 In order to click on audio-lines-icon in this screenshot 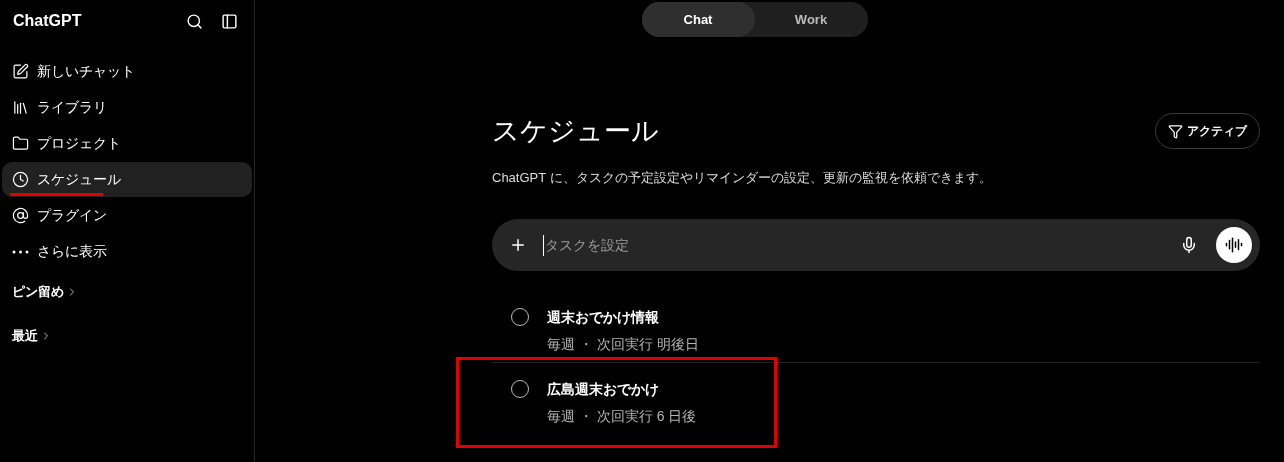, I will do `click(1234, 245)`.